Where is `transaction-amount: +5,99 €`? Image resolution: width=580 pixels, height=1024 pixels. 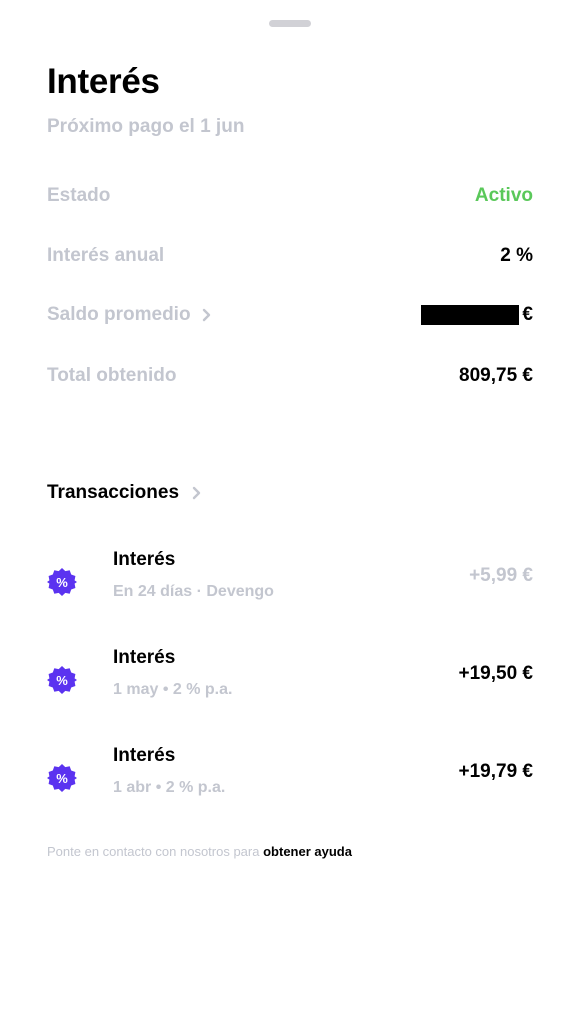
transaction-amount: +5,99 € is located at coordinates (501, 575).